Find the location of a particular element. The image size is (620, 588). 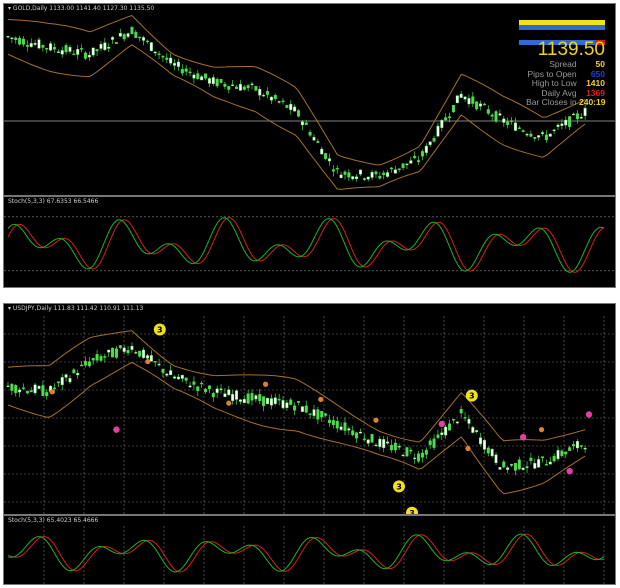

usdjpy-stochastic-panel: Stoch(5,3,3) 65.4023 65.4666 is located at coordinates (309, 550).